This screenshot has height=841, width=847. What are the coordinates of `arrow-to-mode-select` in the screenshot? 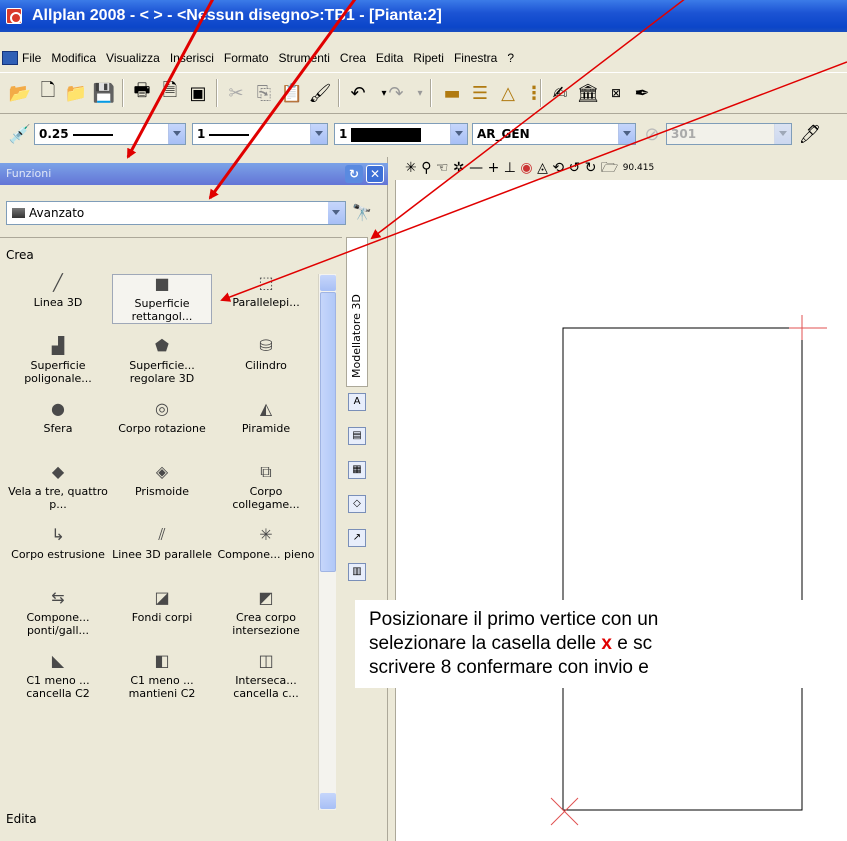 It's located at (282, 100).